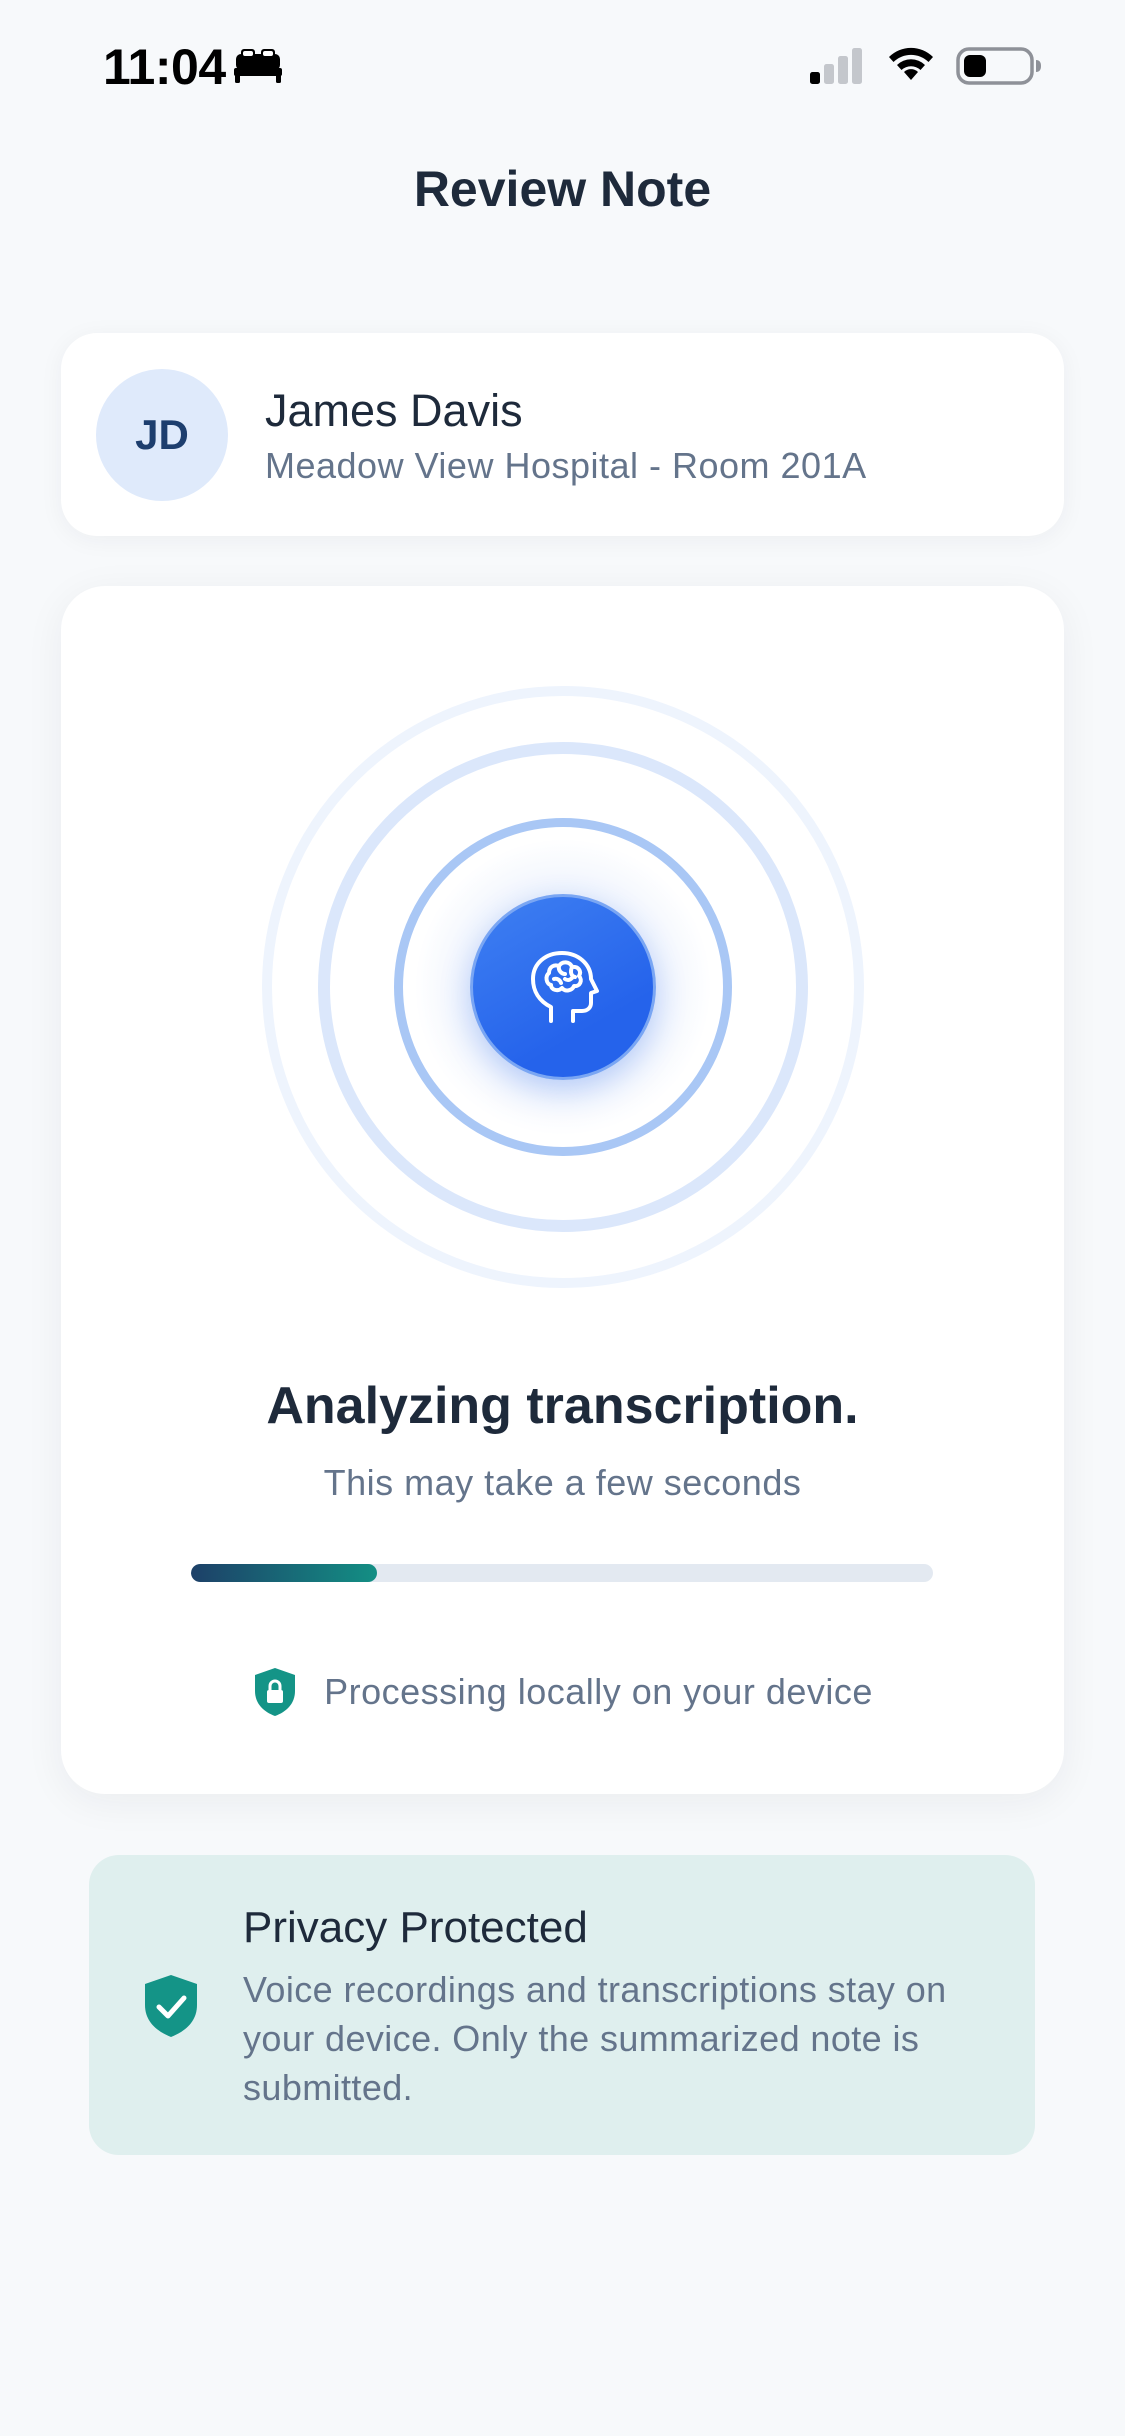 This screenshot has width=1125, height=2436. I want to click on battery-icon, so click(998, 66).